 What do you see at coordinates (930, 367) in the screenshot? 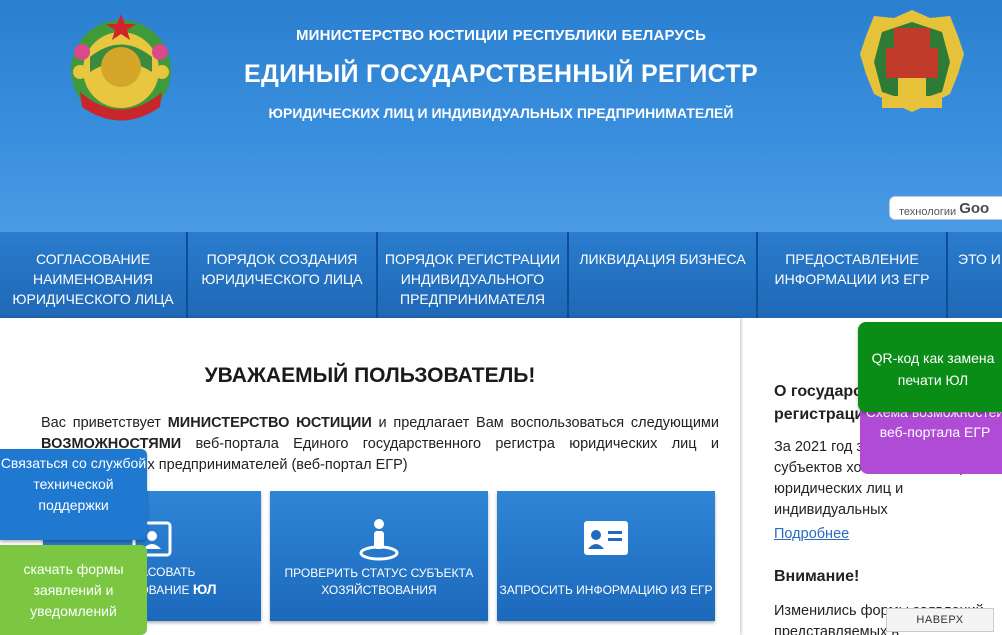
I see `qr-code-button: QR-код как замена печати ЮЛ` at bounding box center [930, 367].